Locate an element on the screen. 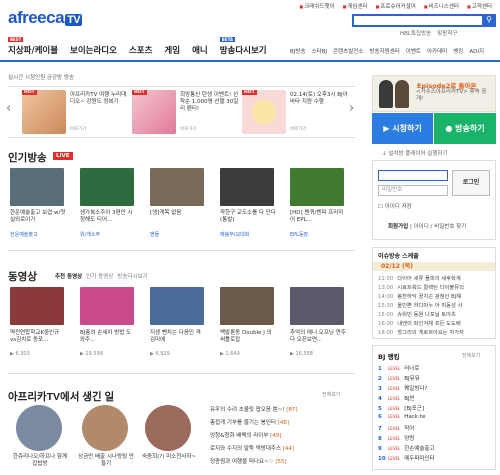  schedule-item: 15:00 슈워빈 동원 나포닐 토아츠 is located at coordinates (417, 314).